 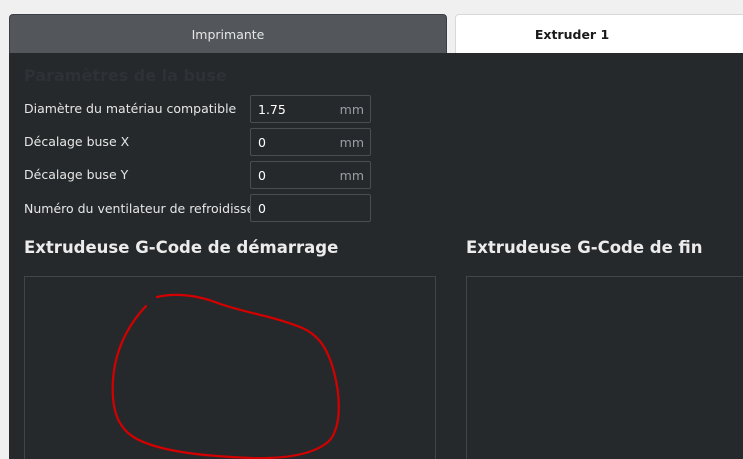 What do you see at coordinates (262, 208) in the screenshot?
I see `cooling-fan-number-value: 0` at bounding box center [262, 208].